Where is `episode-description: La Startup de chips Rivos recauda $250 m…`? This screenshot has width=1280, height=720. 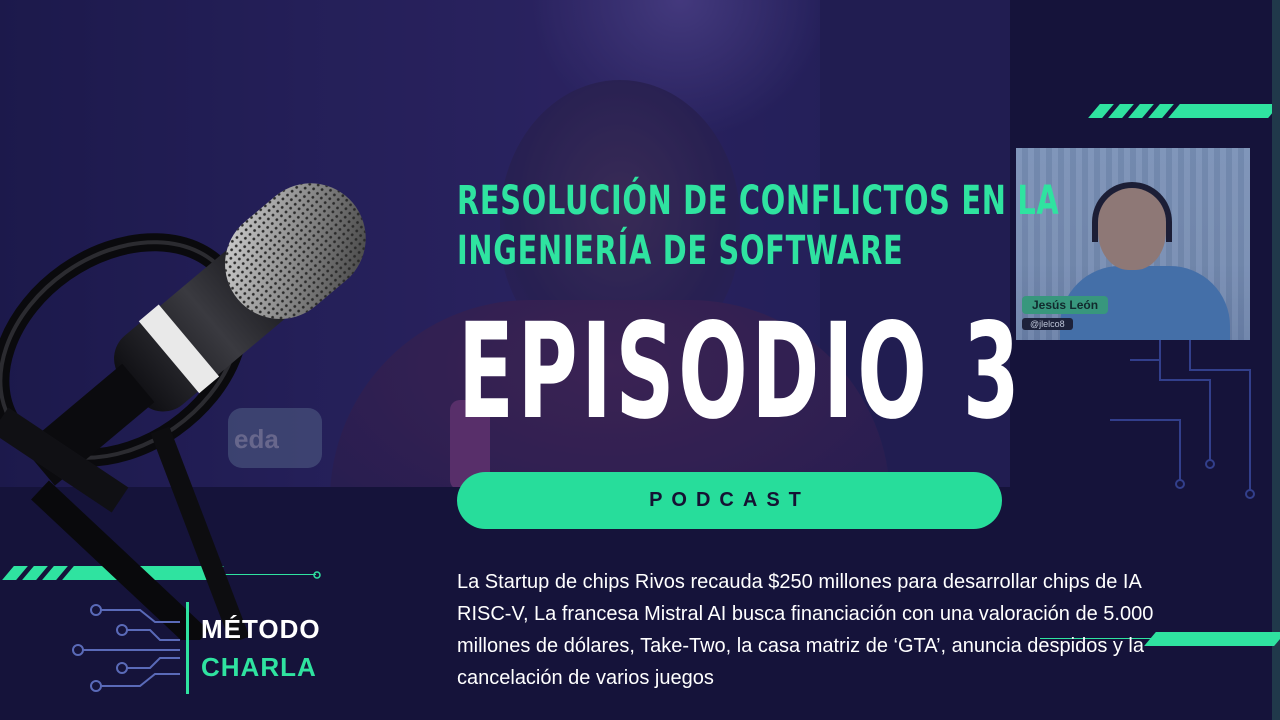 episode-description: La Startup de chips Rivos recauda $250 m… is located at coordinates (805, 630).